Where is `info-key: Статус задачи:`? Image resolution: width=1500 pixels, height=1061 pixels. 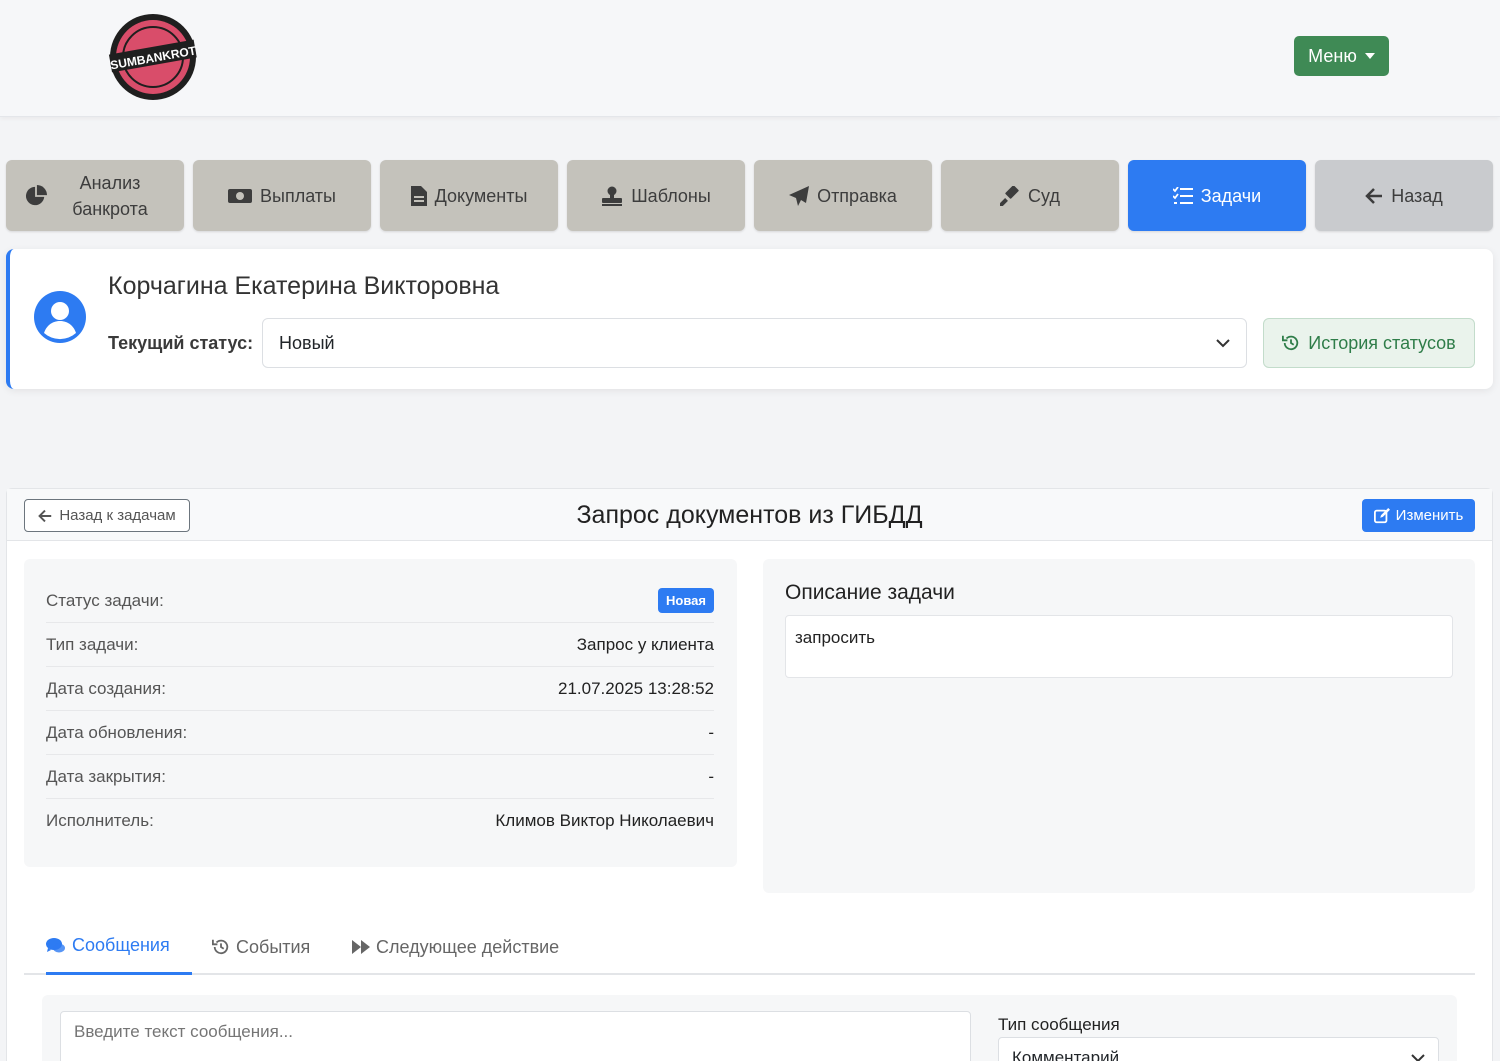
info-key: Статус задачи: is located at coordinates (105, 600).